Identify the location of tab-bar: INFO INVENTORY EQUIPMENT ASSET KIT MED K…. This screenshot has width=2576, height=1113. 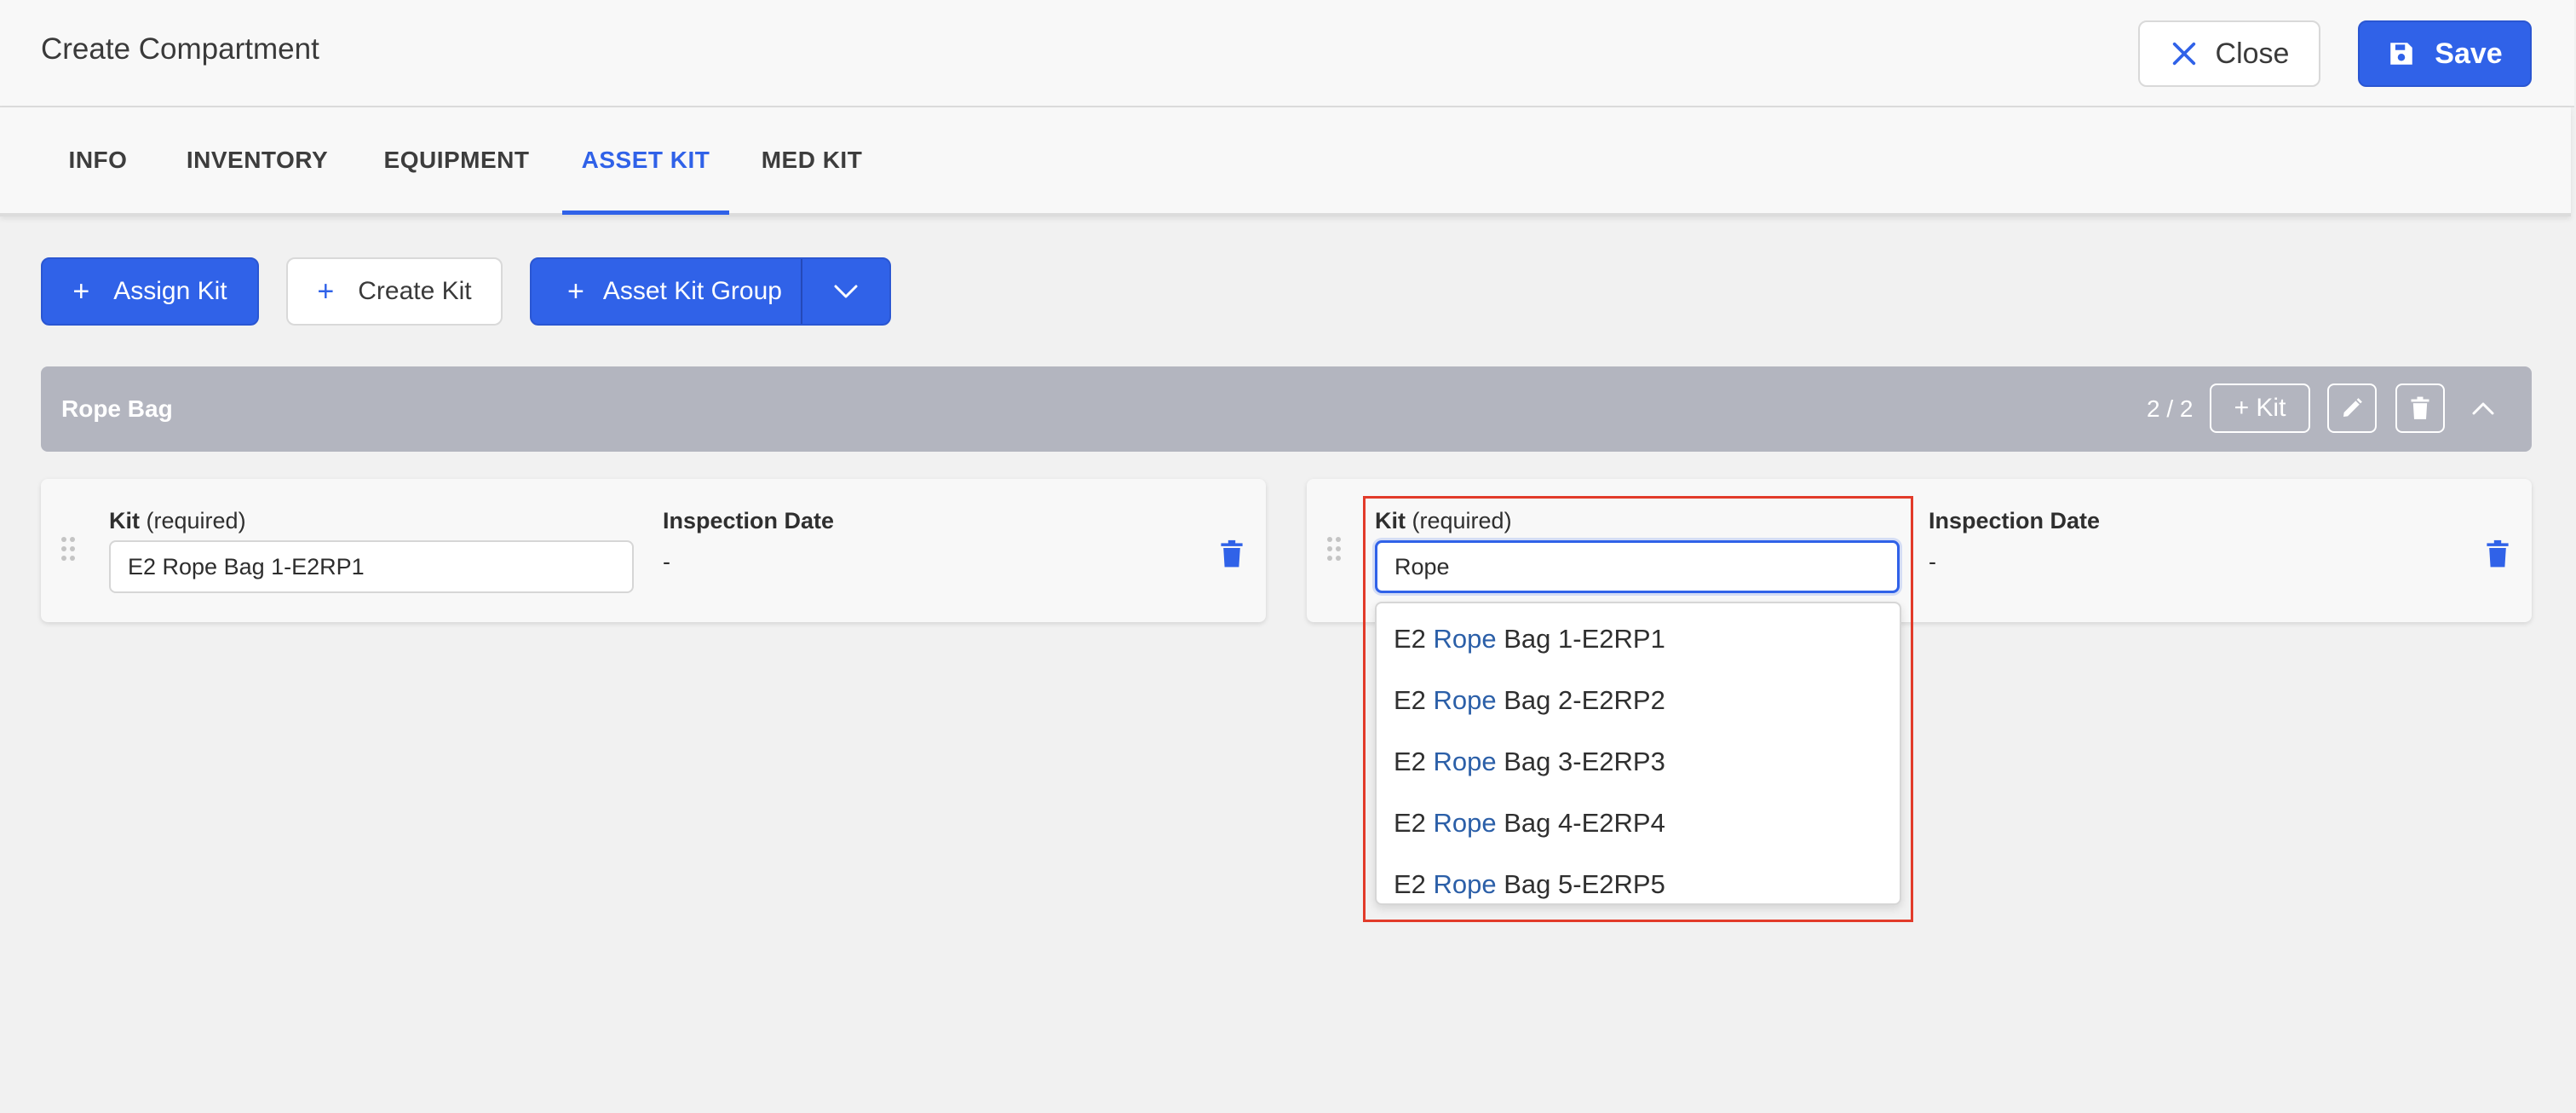
(1286, 161).